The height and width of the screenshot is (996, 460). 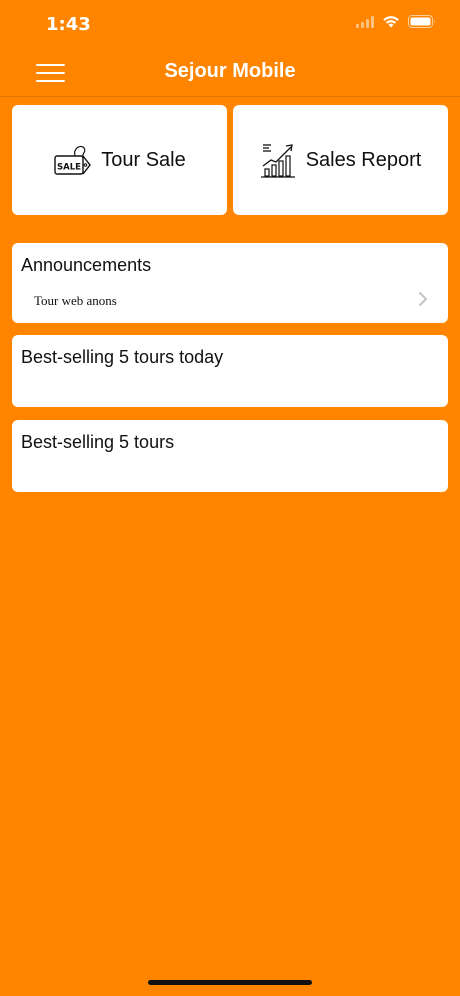 I want to click on sales-report-button: Sales Report, so click(x=340, y=160).